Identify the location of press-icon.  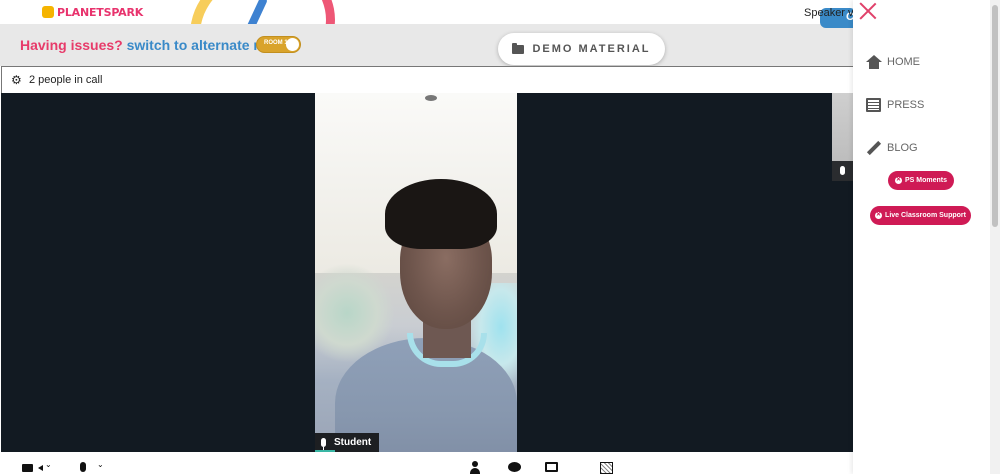
(873, 105).